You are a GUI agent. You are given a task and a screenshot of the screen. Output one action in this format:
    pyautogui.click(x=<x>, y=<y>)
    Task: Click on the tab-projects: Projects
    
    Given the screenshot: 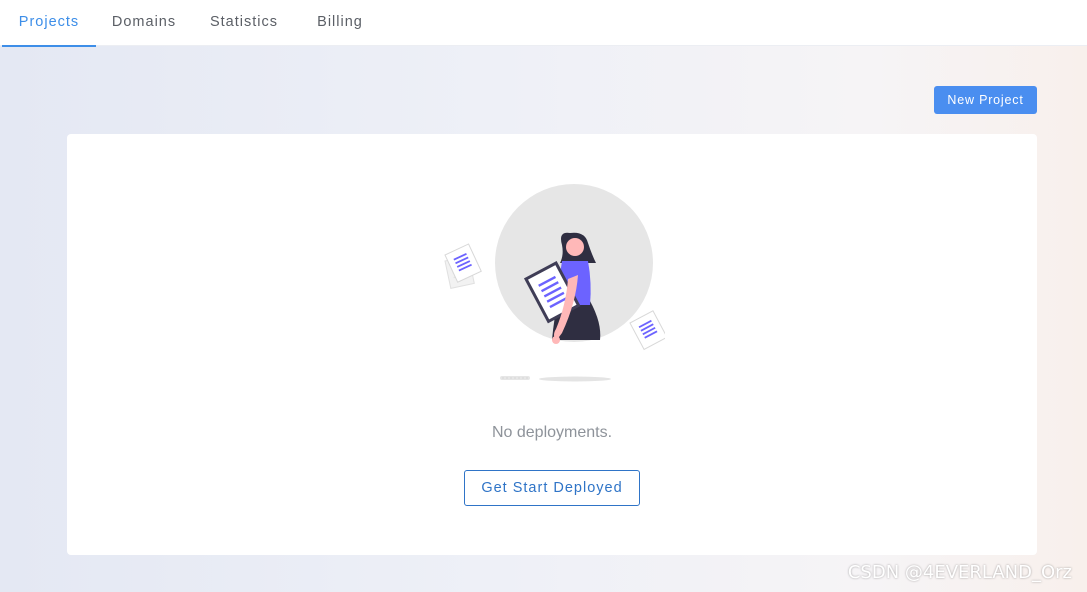 What is the action you would take?
    pyautogui.click(x=49, y=23)
    